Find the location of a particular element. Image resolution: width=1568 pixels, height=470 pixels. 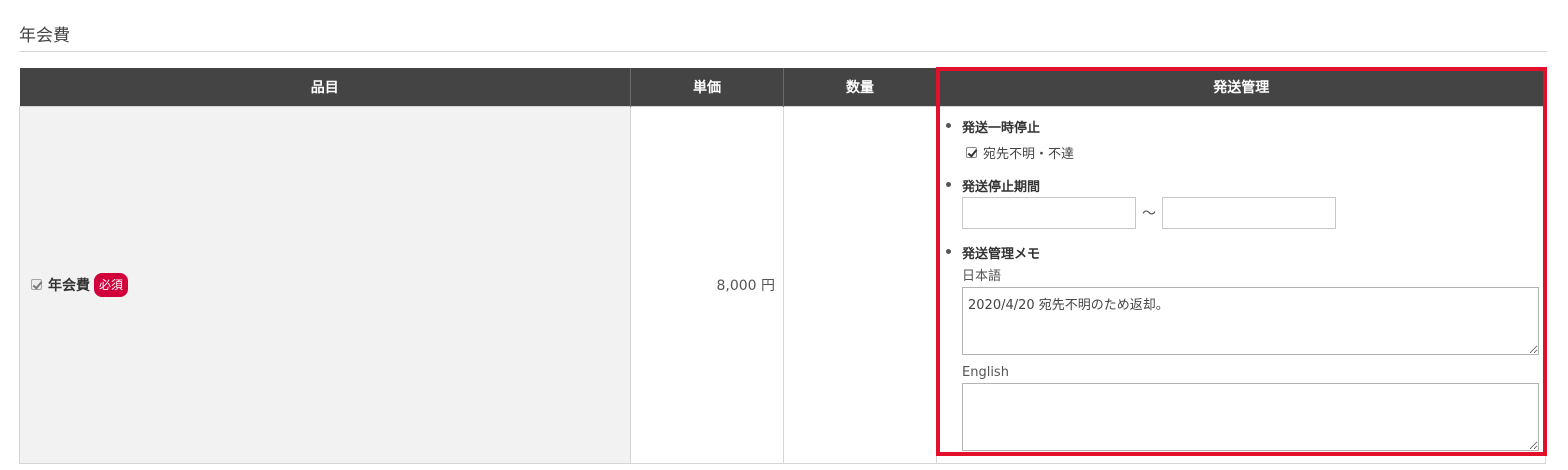

suspend-section: 発送一時停止 宛先不明・不達 is located at coordinates (1240, 139).